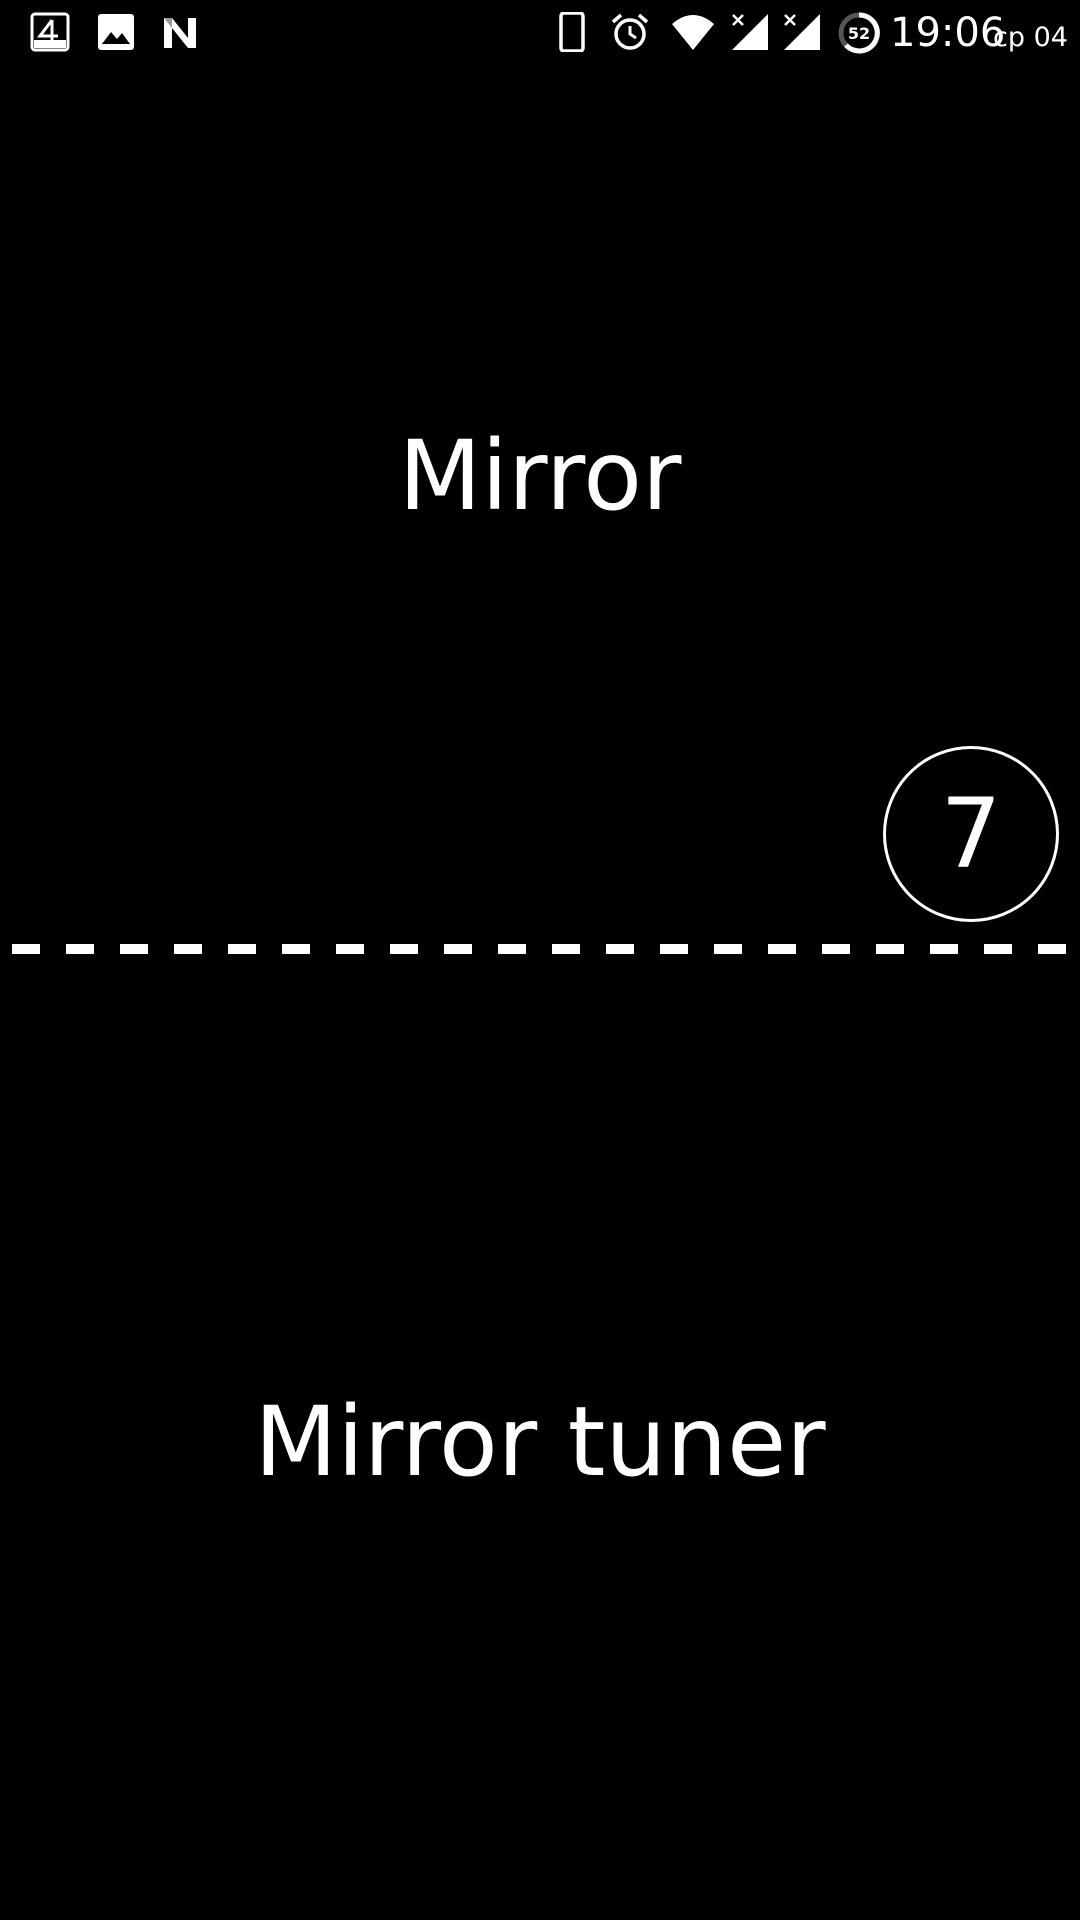 This screenshot has width=1080, height=1920. I want to click on status-time: 19:06, so click(948, 33).